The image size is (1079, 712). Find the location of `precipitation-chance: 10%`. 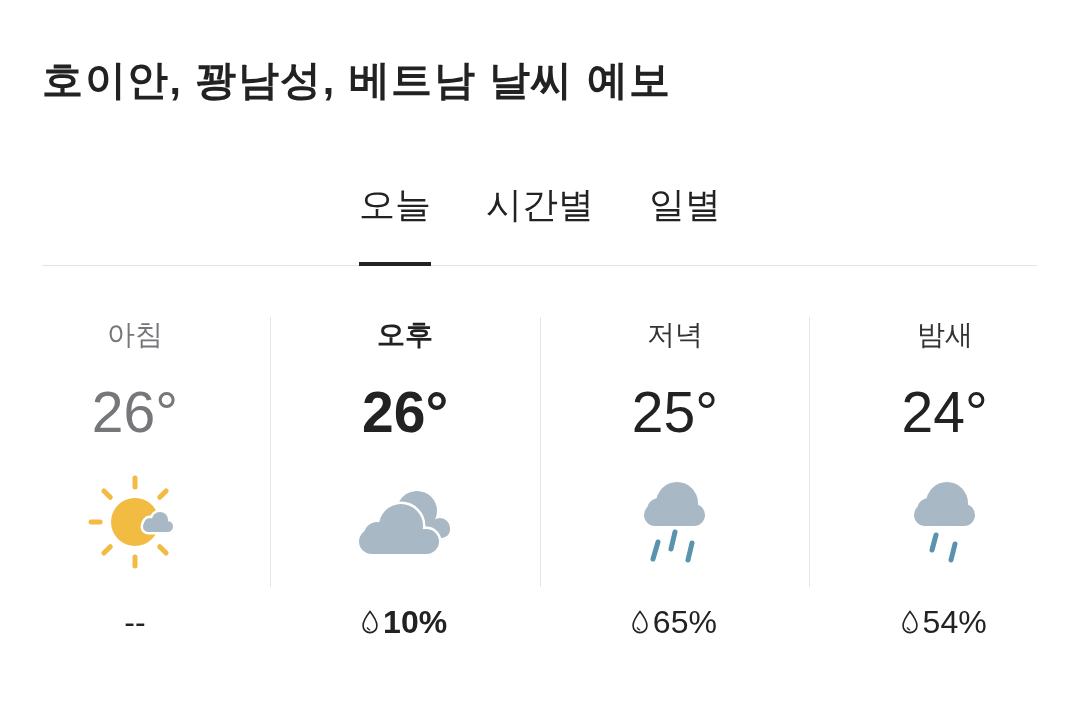

precipitation-chance: 10% is located at coordinates (415, 622).